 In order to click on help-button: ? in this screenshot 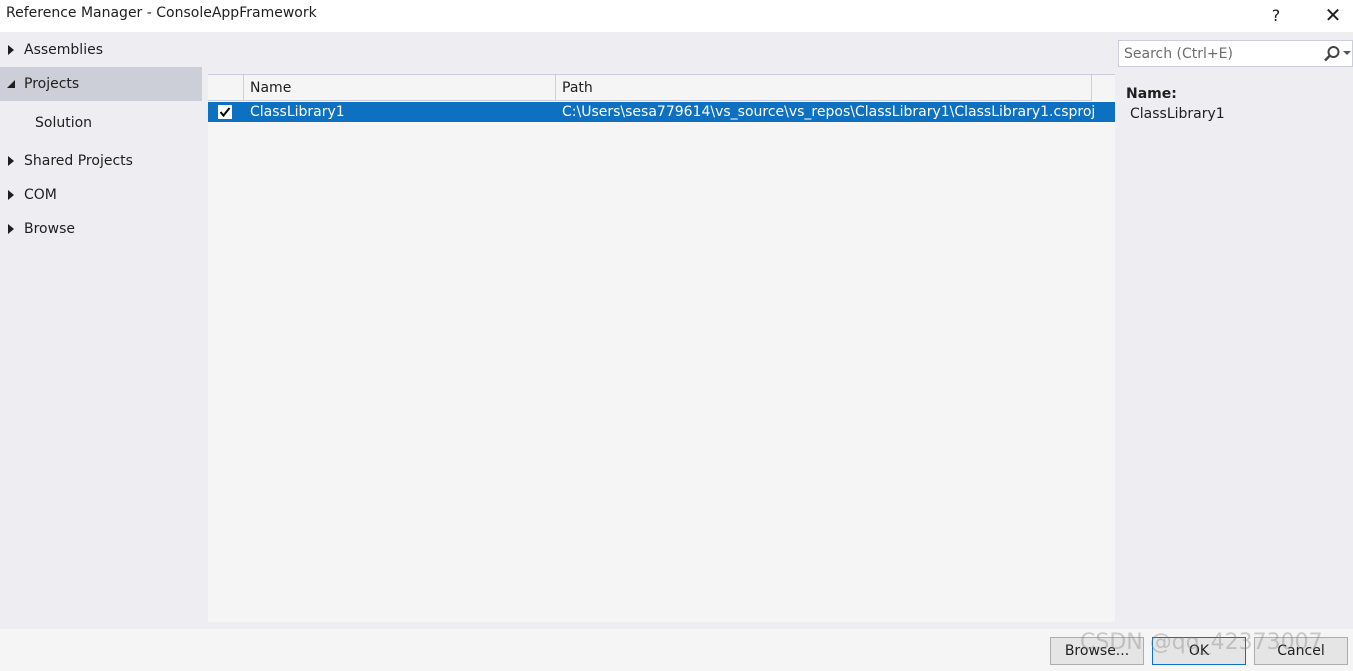, I will do `click(1276, 15)`.